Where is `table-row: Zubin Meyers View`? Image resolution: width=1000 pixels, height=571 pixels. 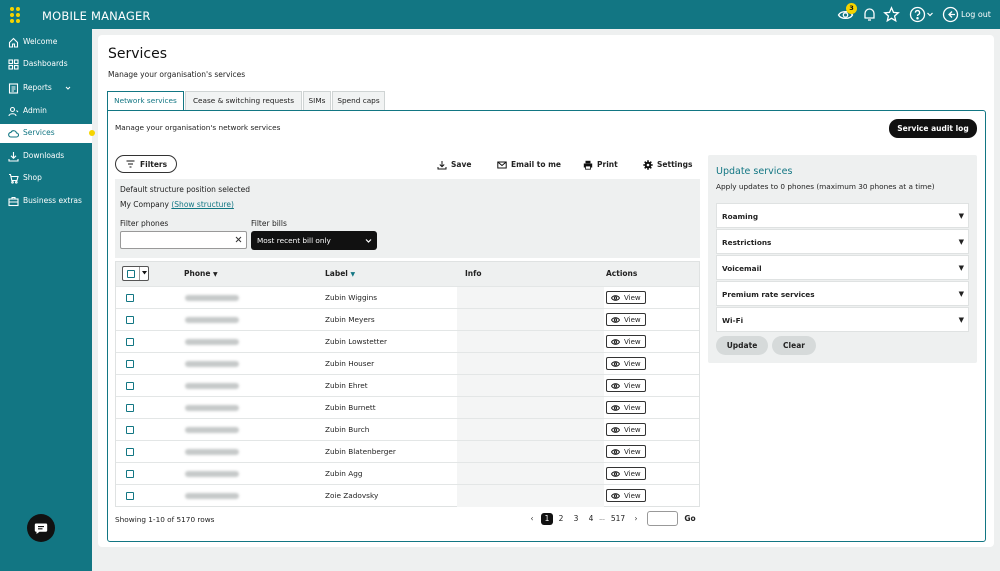 table-row: Zubin Meyers View is located at coordinates (407, 319).